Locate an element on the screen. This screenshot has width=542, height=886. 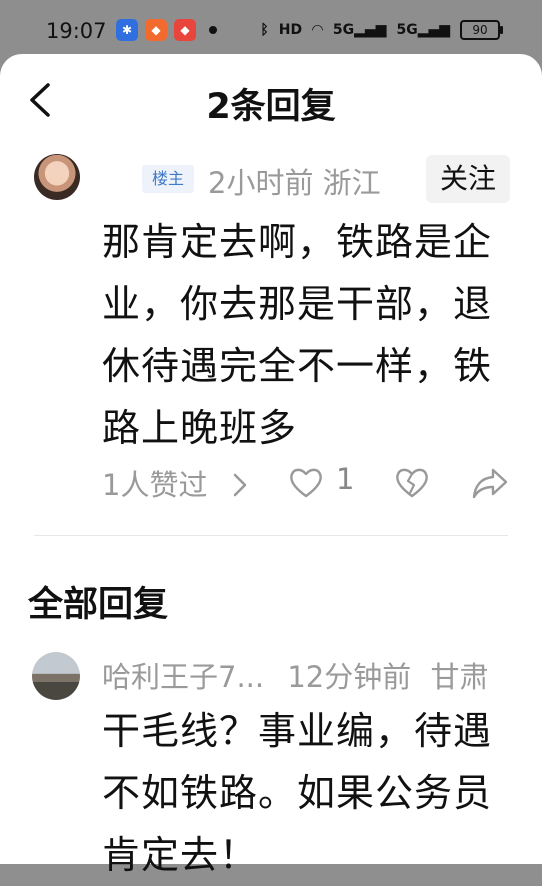
page-title: 2条回复 is located at coordinates (271, 107).